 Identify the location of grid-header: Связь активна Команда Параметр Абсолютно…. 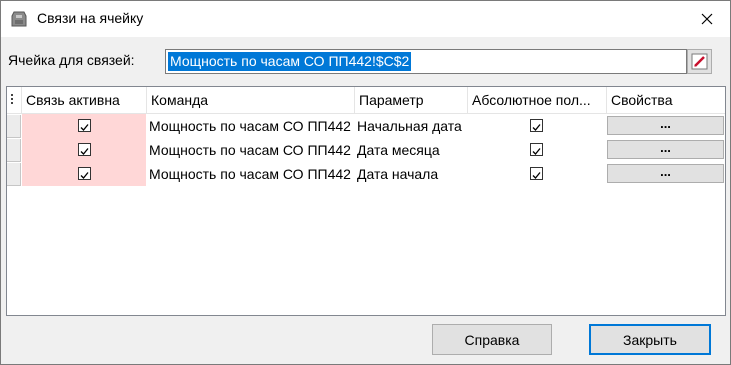
(366, 100).